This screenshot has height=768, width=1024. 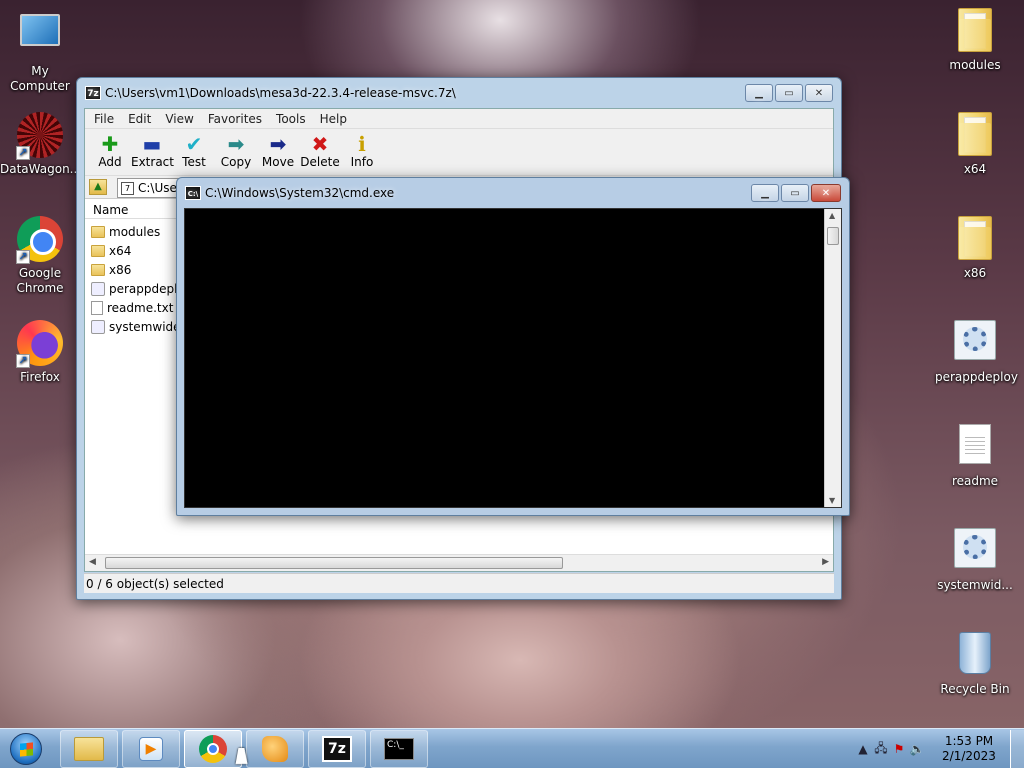 I want to click on cmd-titlebar: C:\ C:\Windows\System32\cmd.exe ▁ ▭ ✕, so click(x=513, y=193).